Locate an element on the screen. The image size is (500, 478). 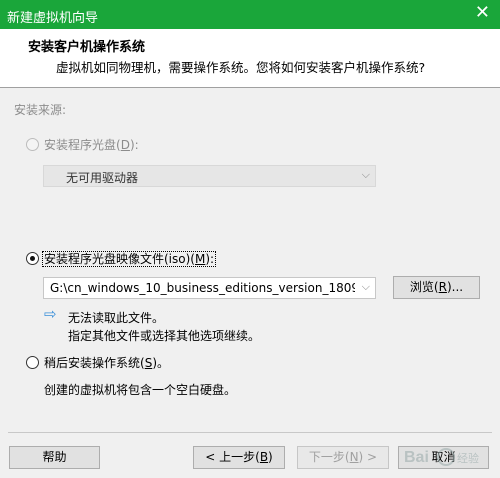
iso-option-label: 安装程序光盘映像文件(iso)(M): is located at coordinates (129, 258).